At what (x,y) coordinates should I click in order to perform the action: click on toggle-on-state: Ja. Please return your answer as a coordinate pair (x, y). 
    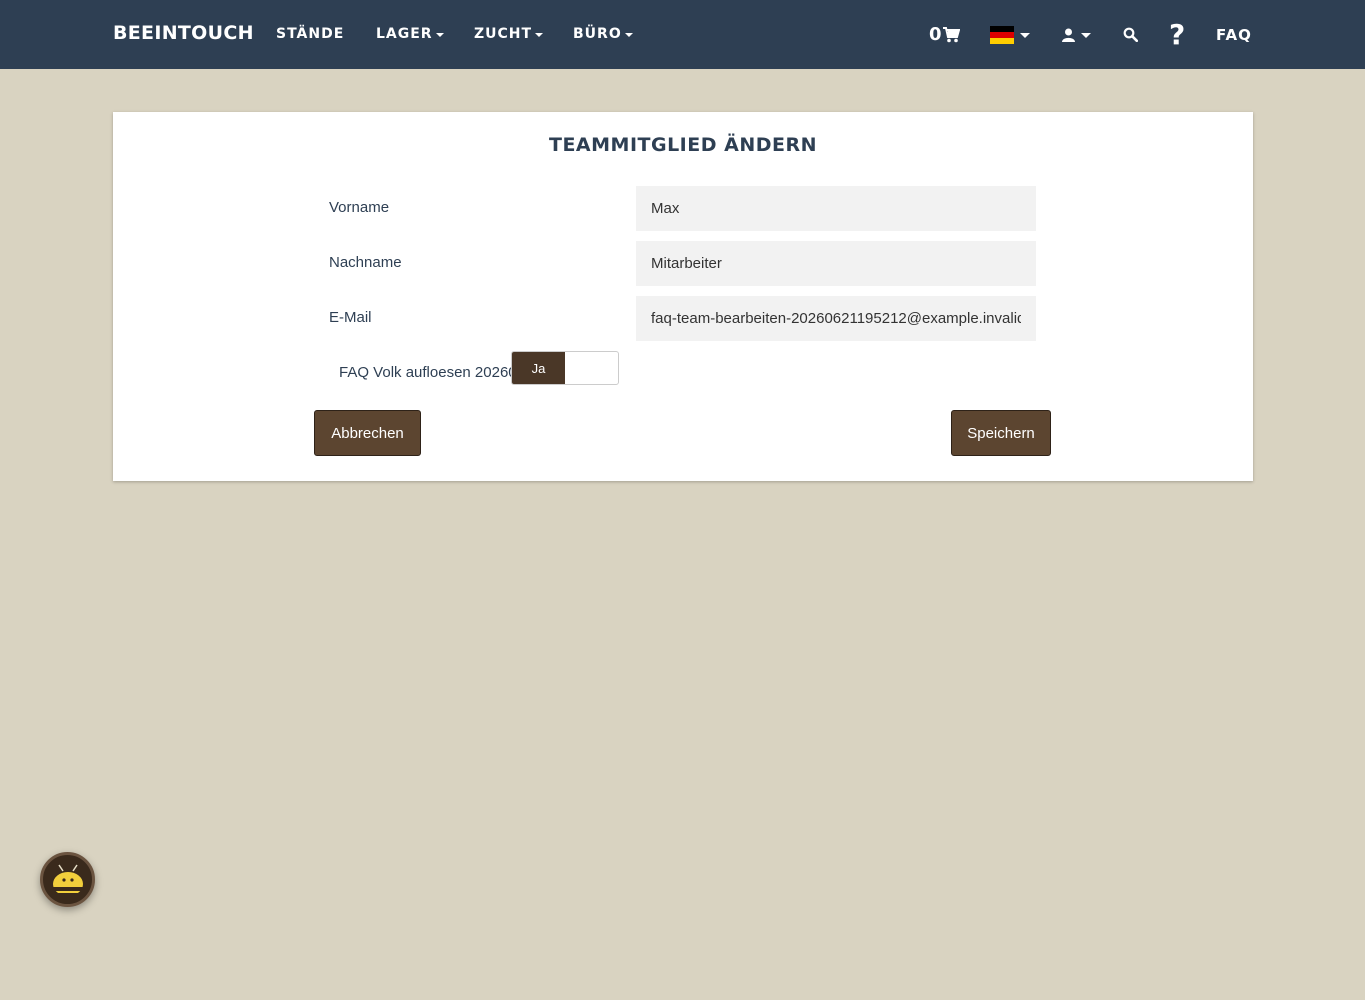
    Looking at the image, I should click on (538, 368).